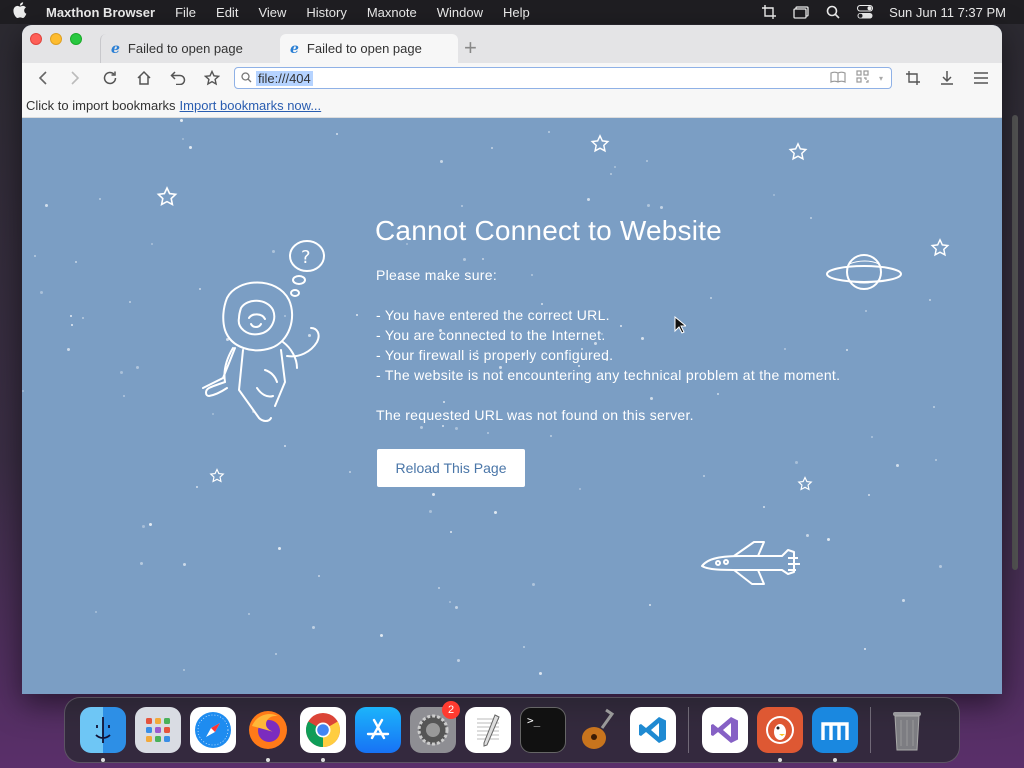  Describe the element at coordinates (43, 78) in the screenshot. I see `back-arrow-icon` at that location.